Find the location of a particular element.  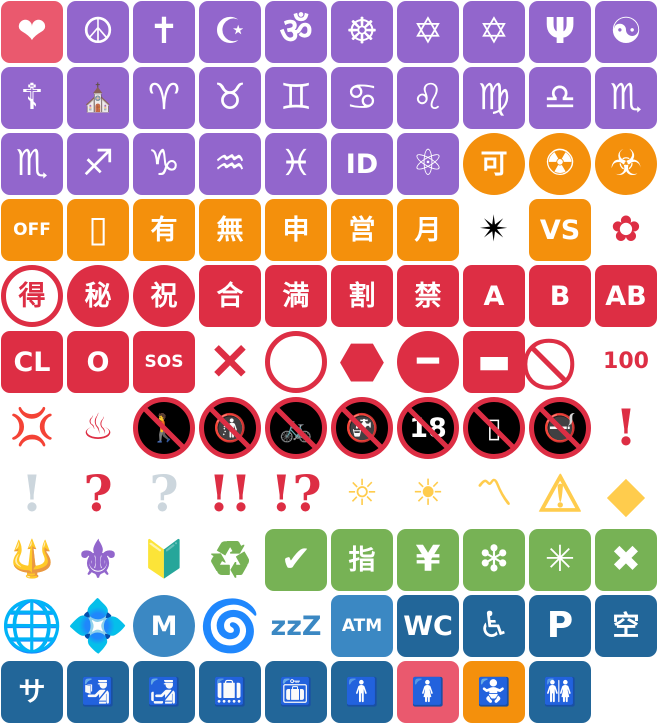

fleur-de-lis-icon: ⚜ is located at coordinates (98, 560).